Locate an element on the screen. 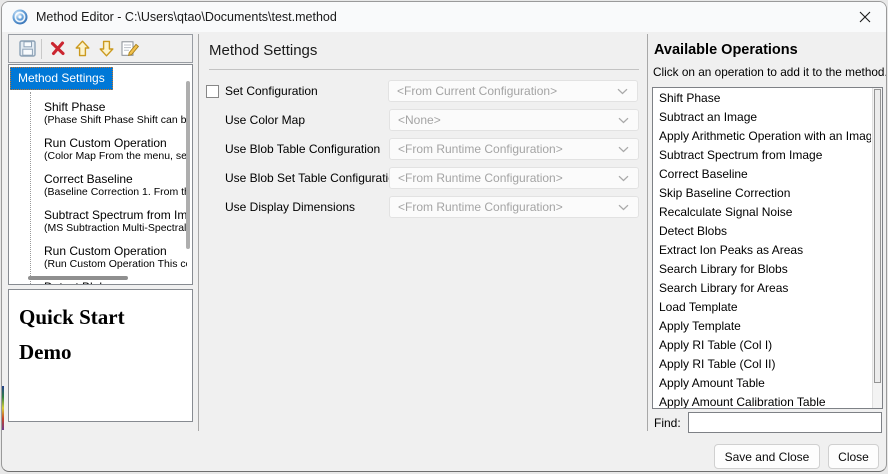  delete-step-button is located at coordinates (58, 49).